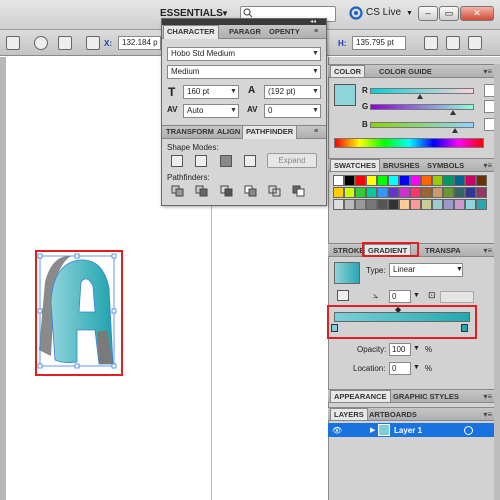 The height and width of the screenshot is (500, 500). I want to click on gradient-stop-right, so click(464, 328).